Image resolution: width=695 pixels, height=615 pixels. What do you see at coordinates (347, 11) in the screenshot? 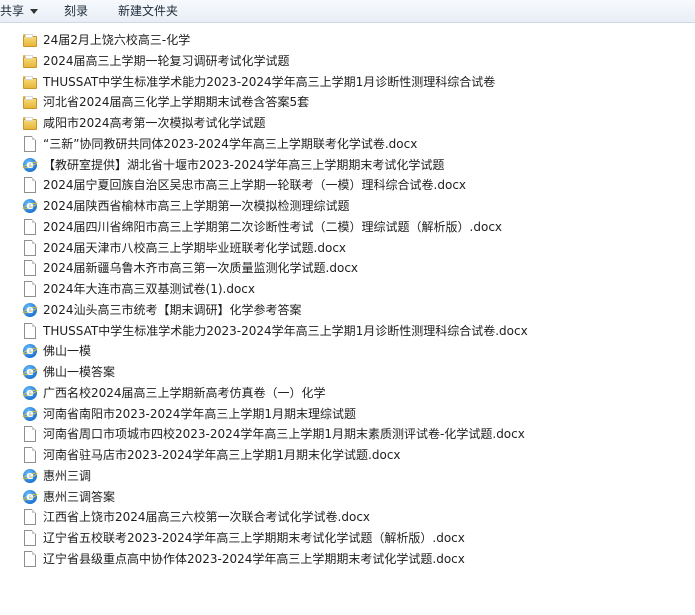
I see `command-bar: 共享 刻录 新建文件夹` at bounding box center [347, 11].